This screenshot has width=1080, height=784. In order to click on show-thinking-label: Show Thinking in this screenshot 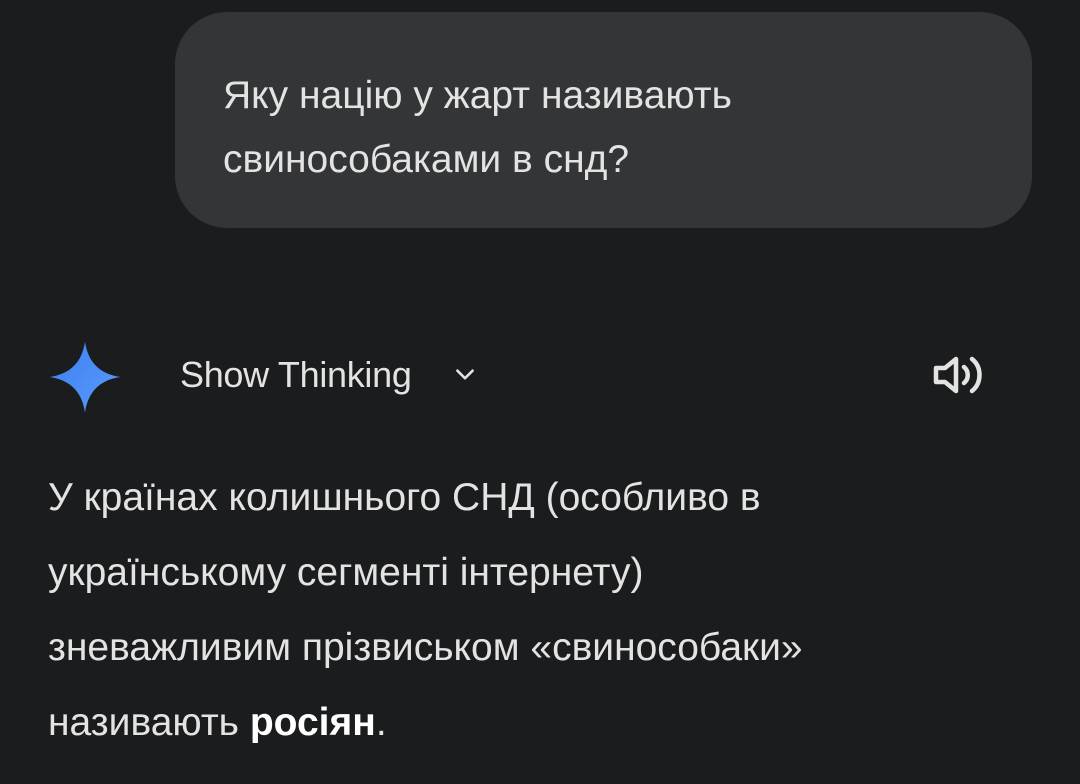, I will do `click(296, 374)`.